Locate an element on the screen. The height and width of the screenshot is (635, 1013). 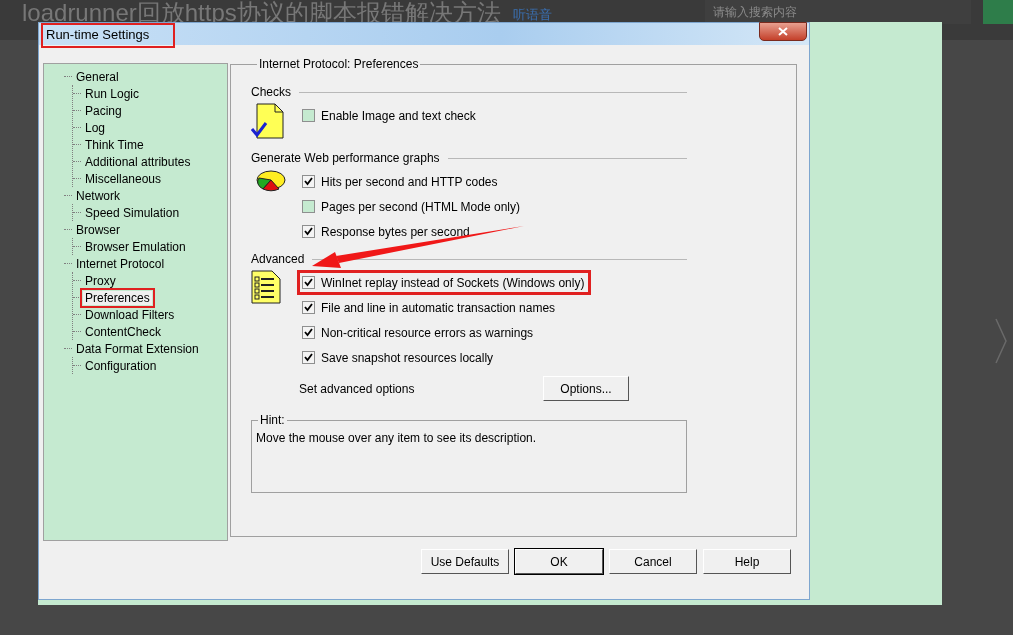
option-label: File and line in automatic transaction names is located at coordinates (438, 307).